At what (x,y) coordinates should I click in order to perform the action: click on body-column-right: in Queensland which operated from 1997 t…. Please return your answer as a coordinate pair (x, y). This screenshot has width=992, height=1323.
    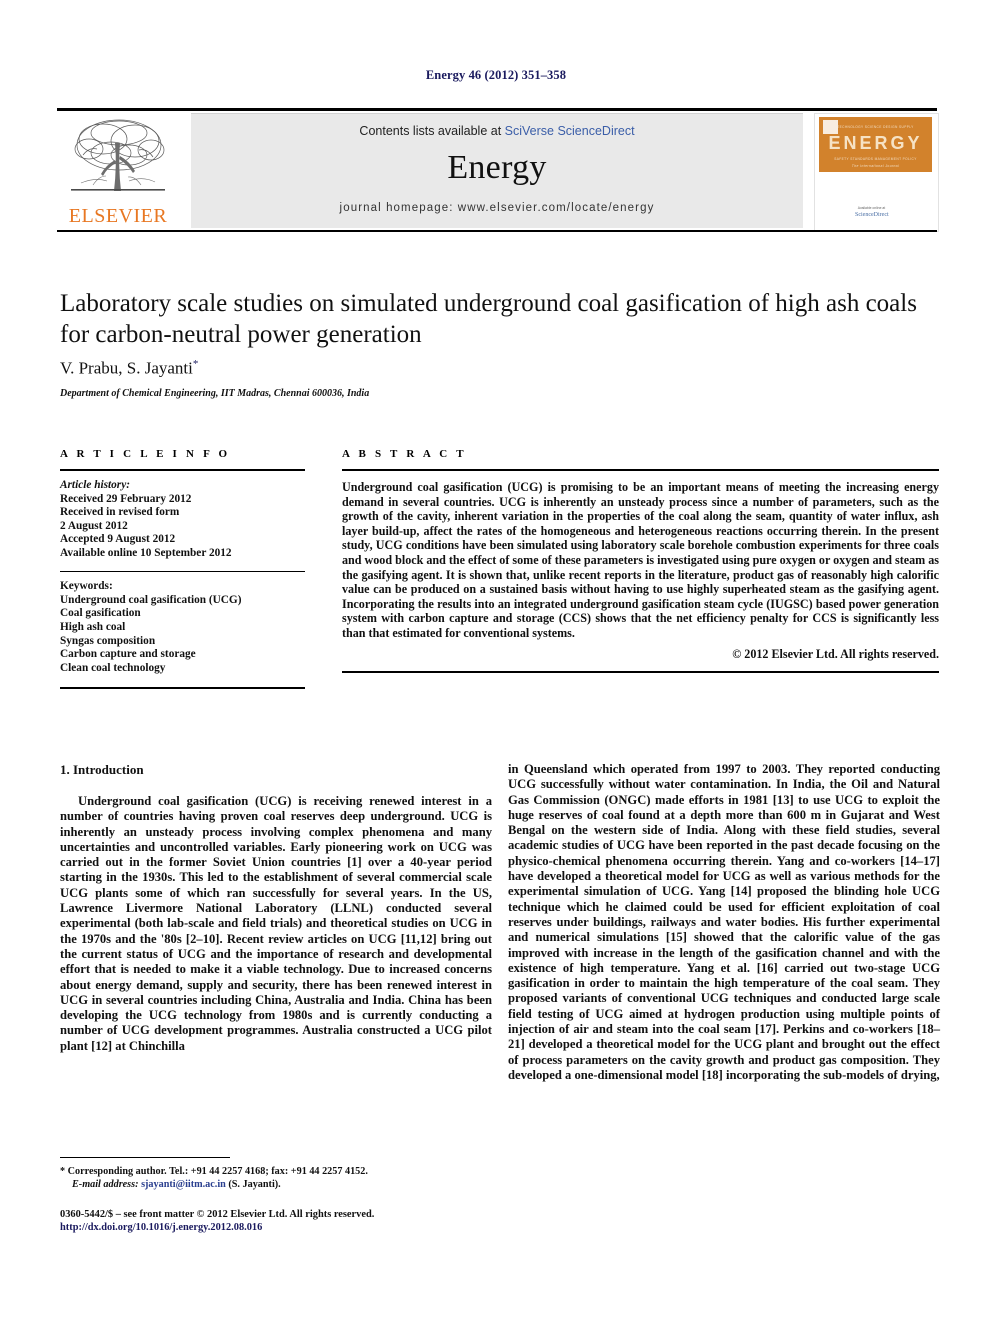
    Looking at the image, I should click on (724, 922).